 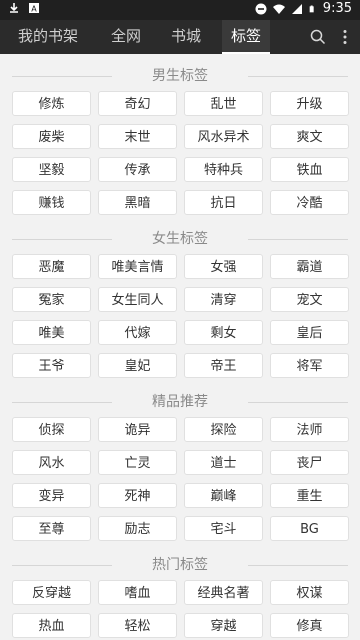 I want to click on tag-button: 宠文, so click(x=309, y=299).